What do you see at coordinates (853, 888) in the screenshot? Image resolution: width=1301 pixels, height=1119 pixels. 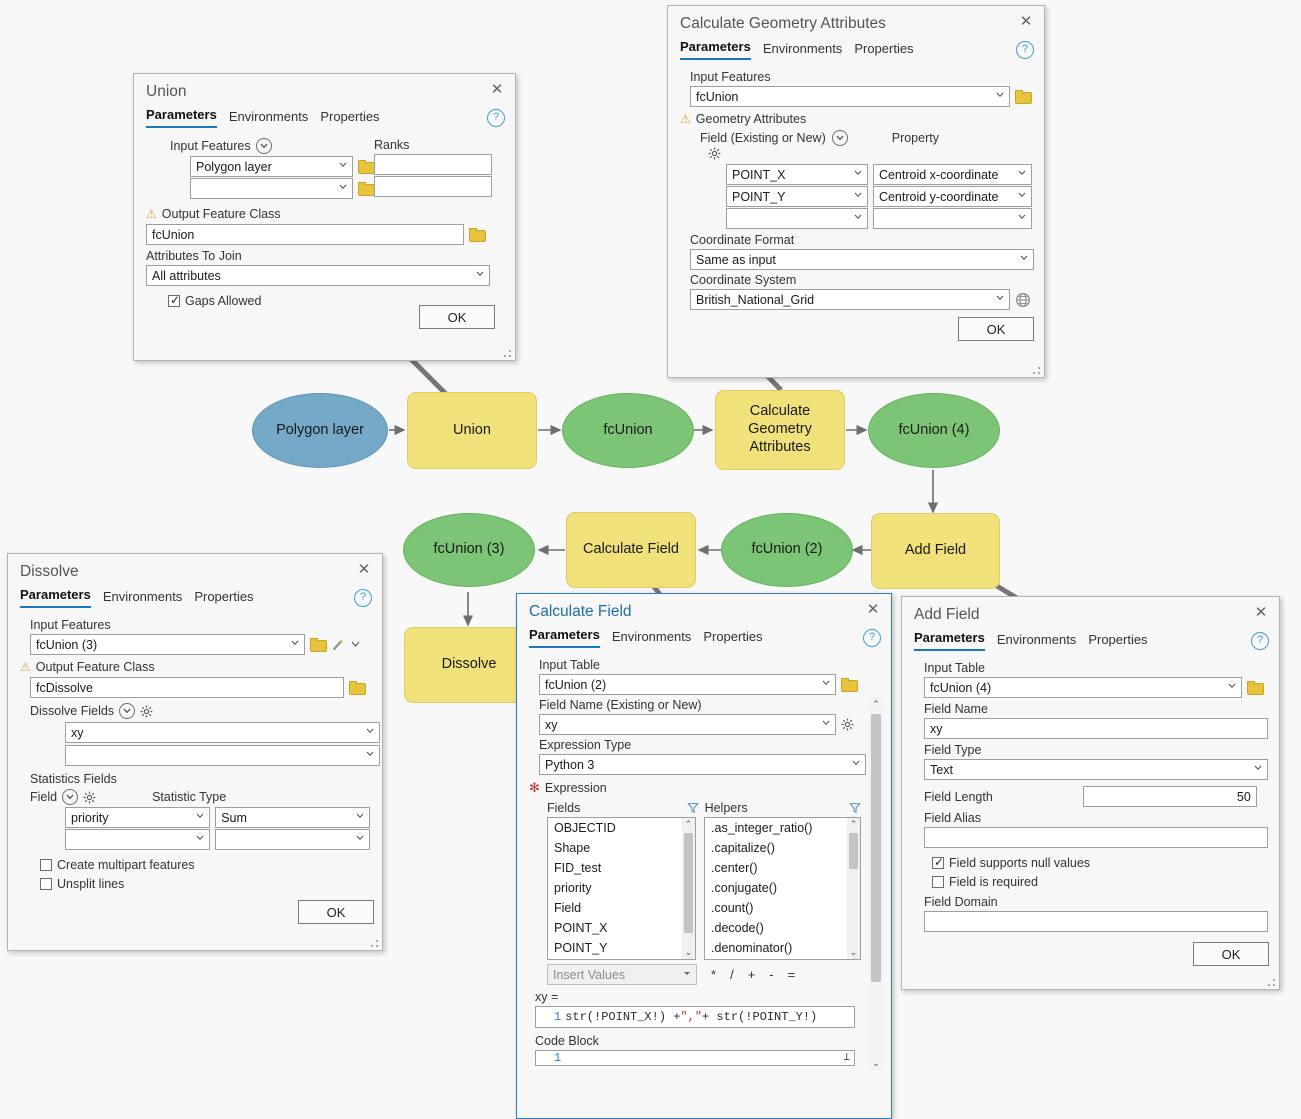 I see `helpers-scrollbar: ⌃ ⌄` at bounding box center [853, 888].